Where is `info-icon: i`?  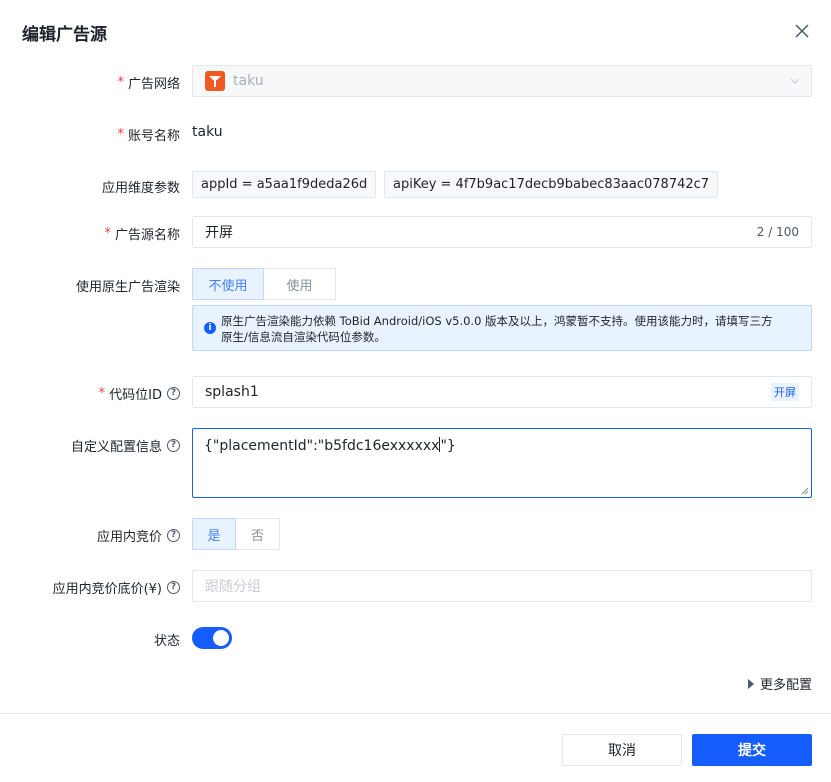
info-icon: i is located at coordinates (210, 328).